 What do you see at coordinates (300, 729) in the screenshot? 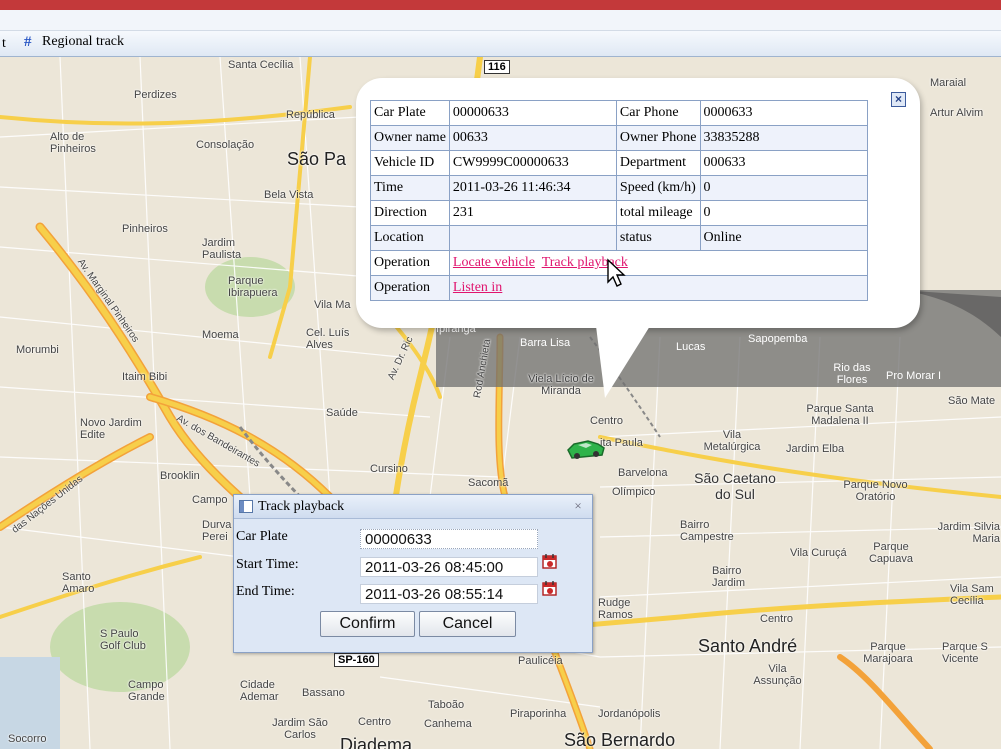
I see `map-label-jardim-sao-carlos: Jardim São Carlos` at bounding box center [300, 729].